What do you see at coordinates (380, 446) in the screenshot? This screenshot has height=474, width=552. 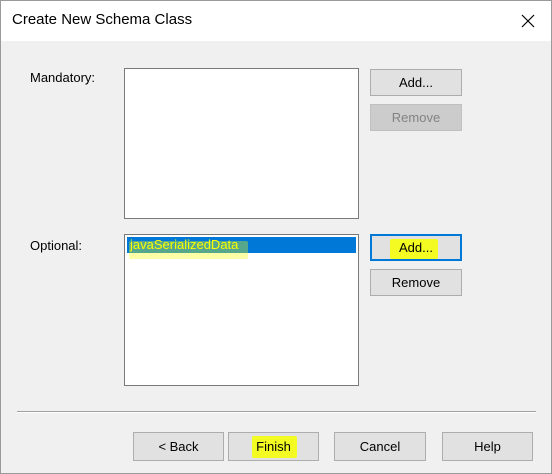 I see `cancel-button: Cancel` at bounding box center [380, 446].